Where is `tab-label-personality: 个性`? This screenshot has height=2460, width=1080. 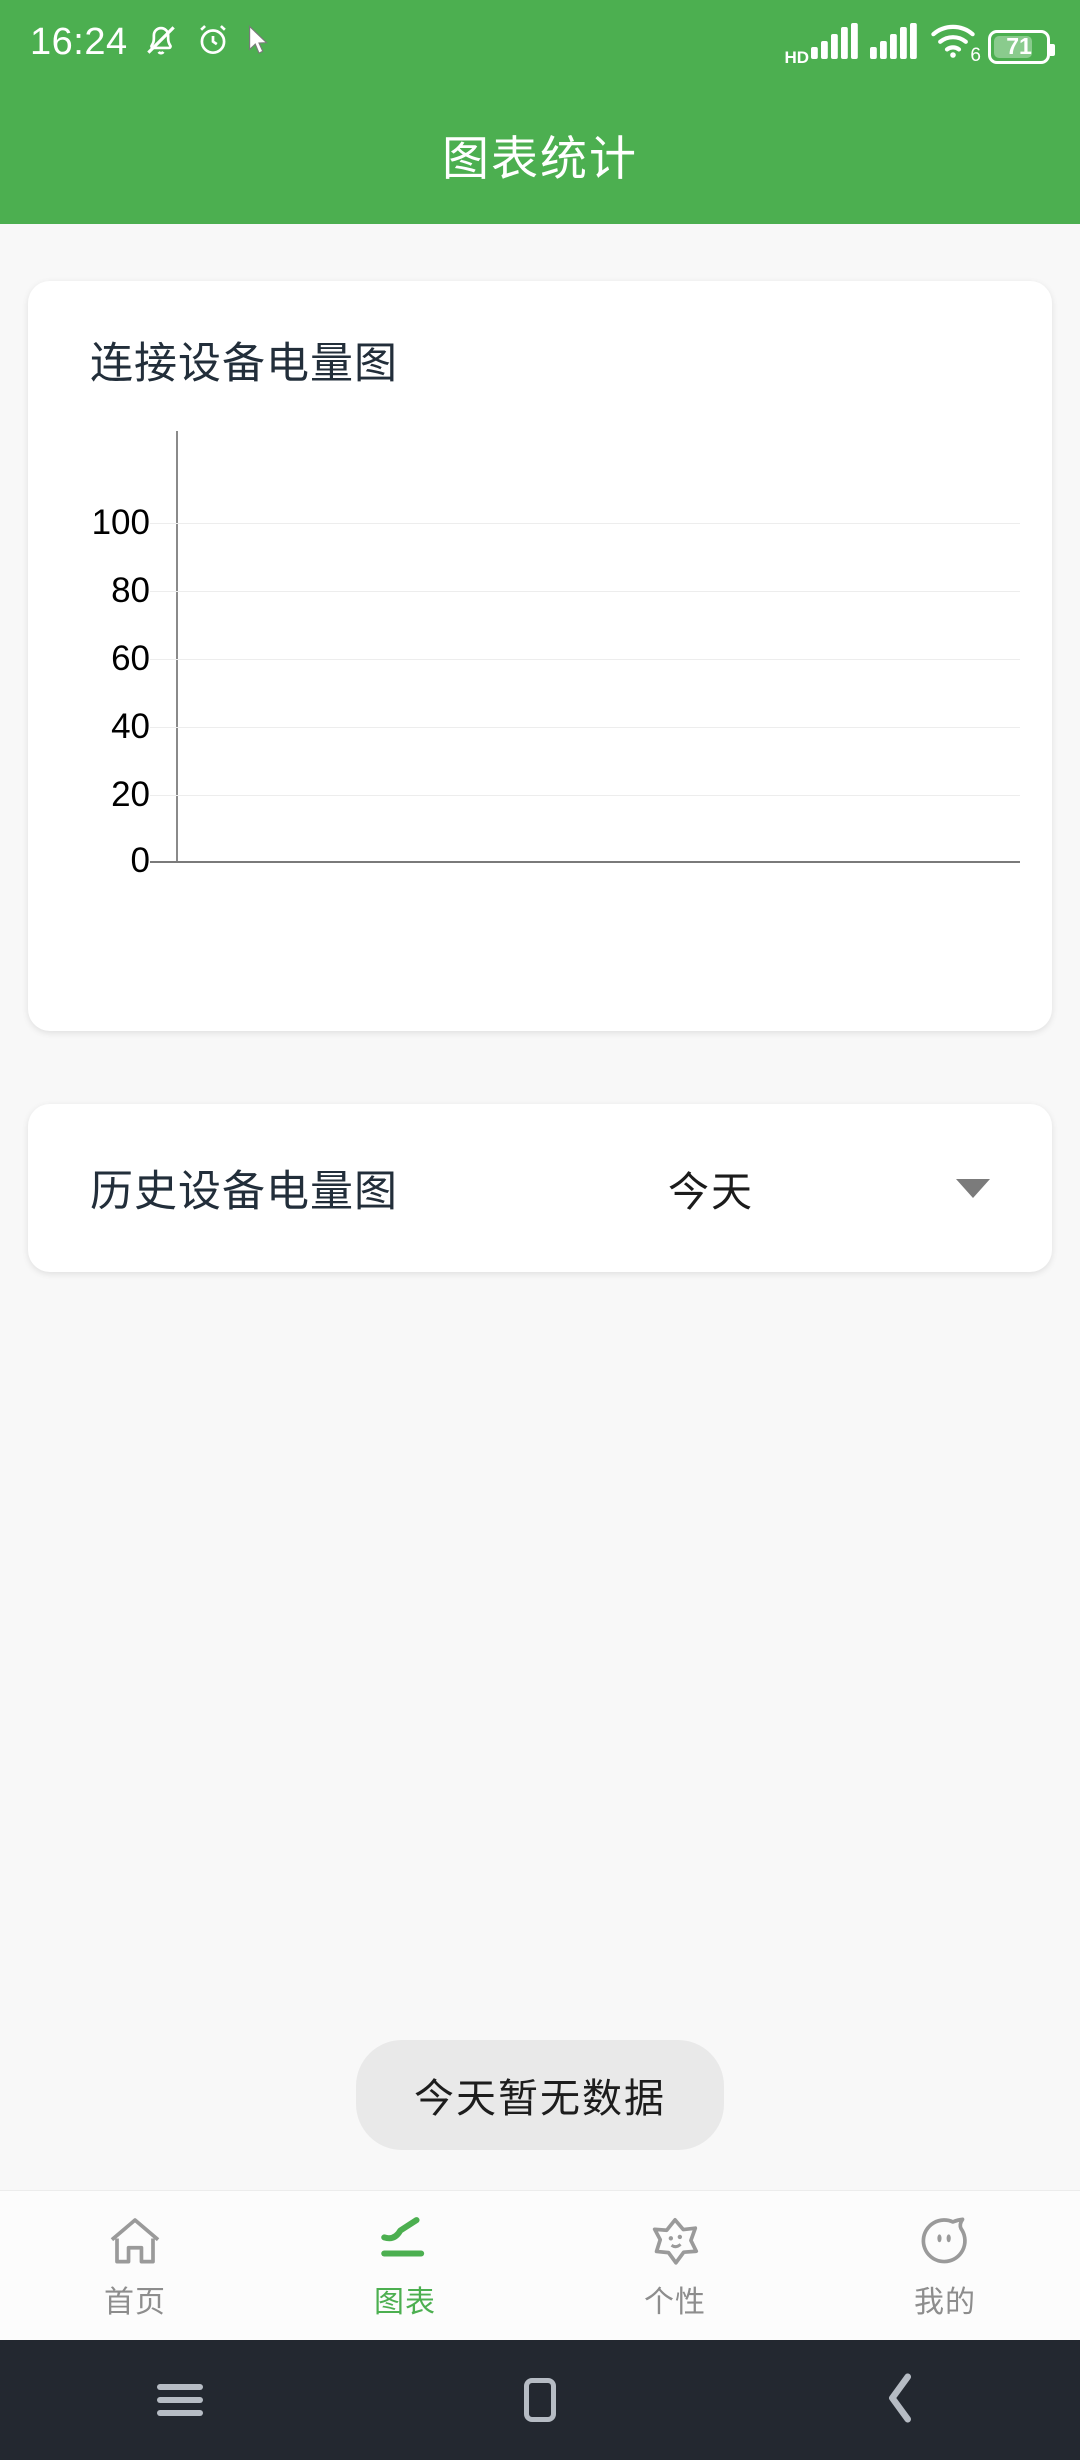 tab-label-personality: 个性 is located at coordinates (675, 2302).